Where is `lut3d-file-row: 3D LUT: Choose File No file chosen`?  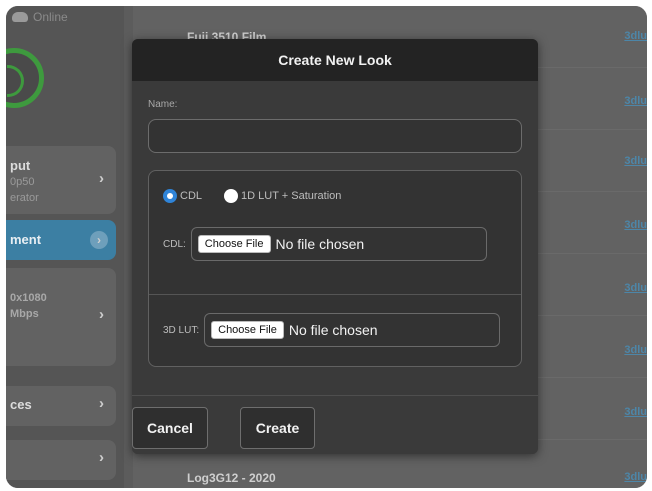
lut3d-file-row: 3D LUT: Choose File No file chosen is located at coordinates (332, 330).